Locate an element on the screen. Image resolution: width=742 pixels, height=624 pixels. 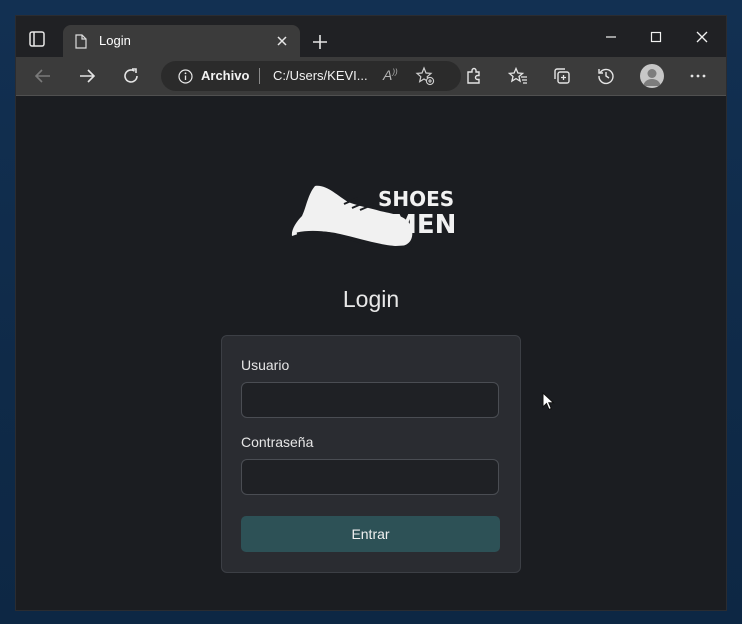
read-aloud-icon: A)) is located at coordinates (390, 75).